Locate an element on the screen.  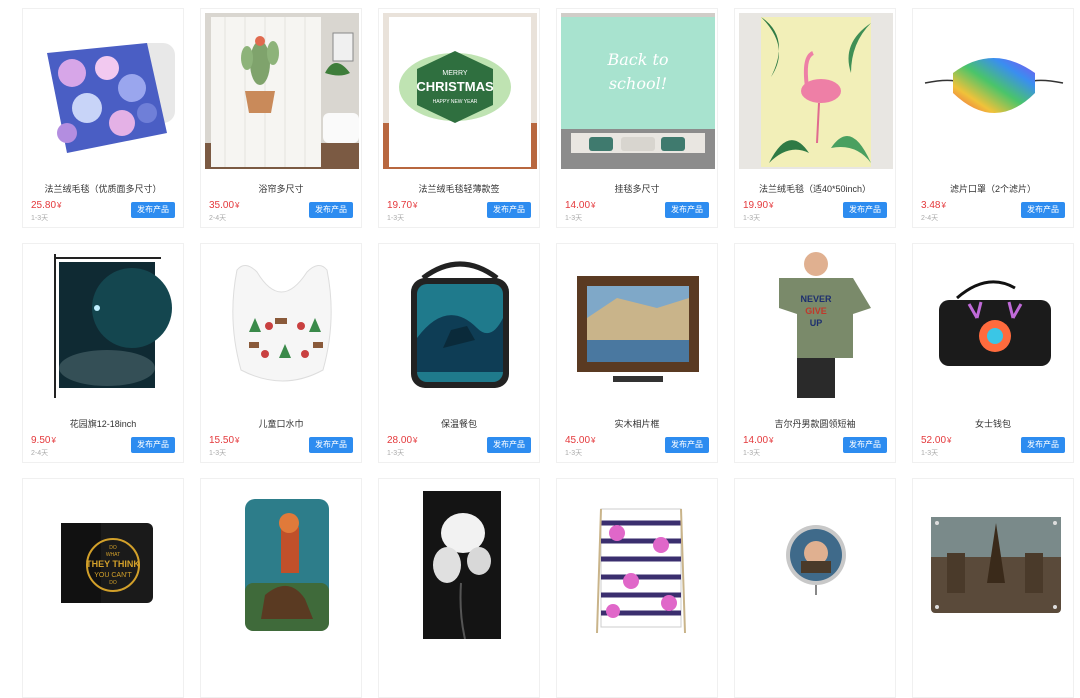
image-text: Back to is located at coordinates (637, 59).